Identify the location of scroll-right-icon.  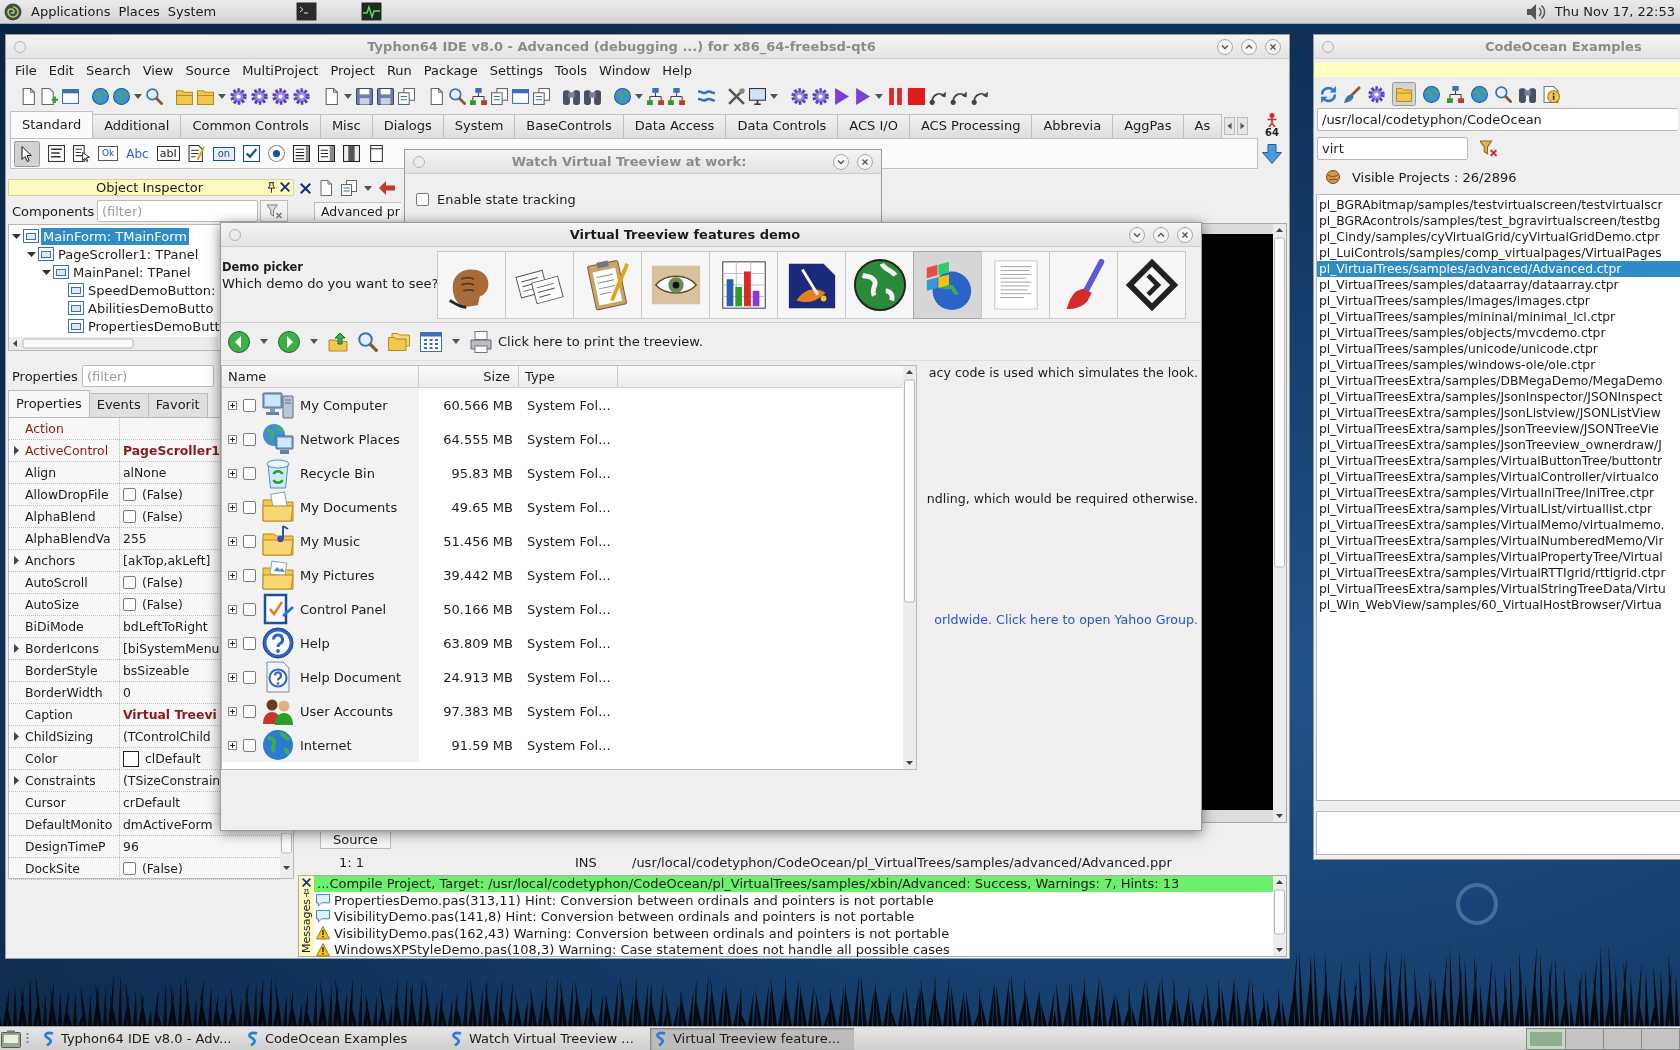
(1243, 126).